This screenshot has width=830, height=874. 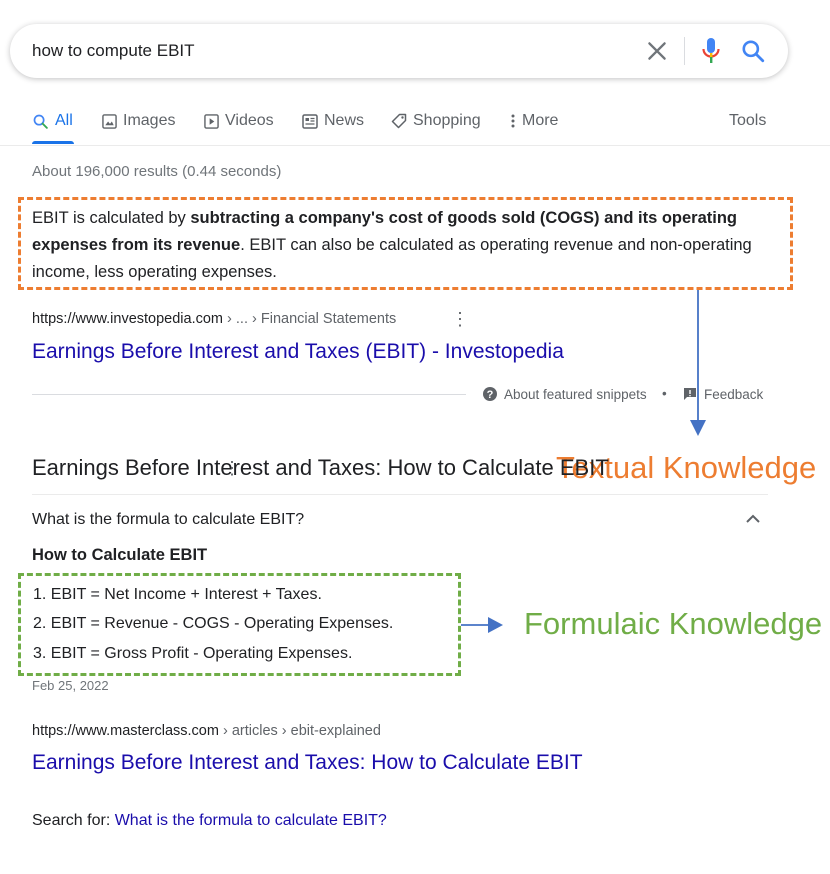 I want to click on answer-date: Feb 25, 2022, so click(x=70, y=685).